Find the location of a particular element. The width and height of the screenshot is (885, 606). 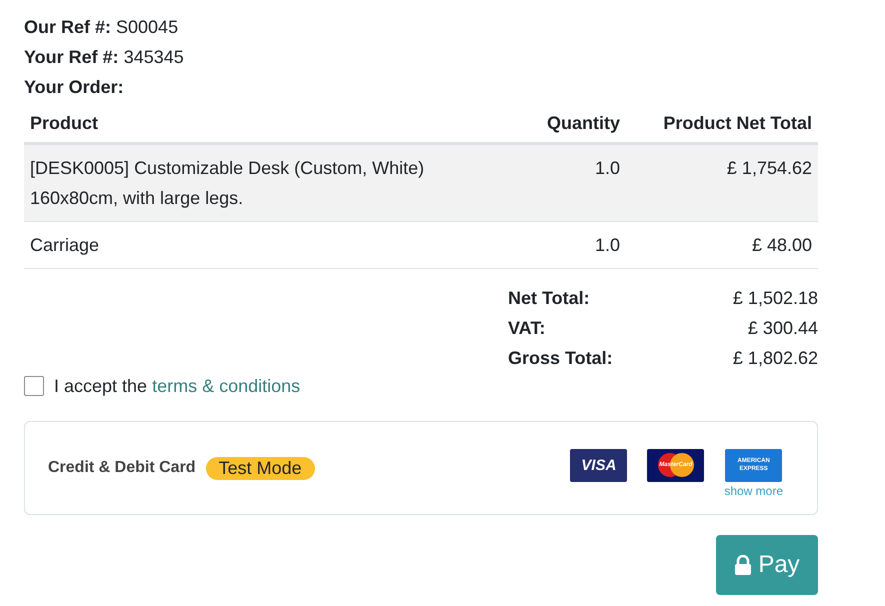

column-header: Product Net Total is located at coordinates (737, 123).